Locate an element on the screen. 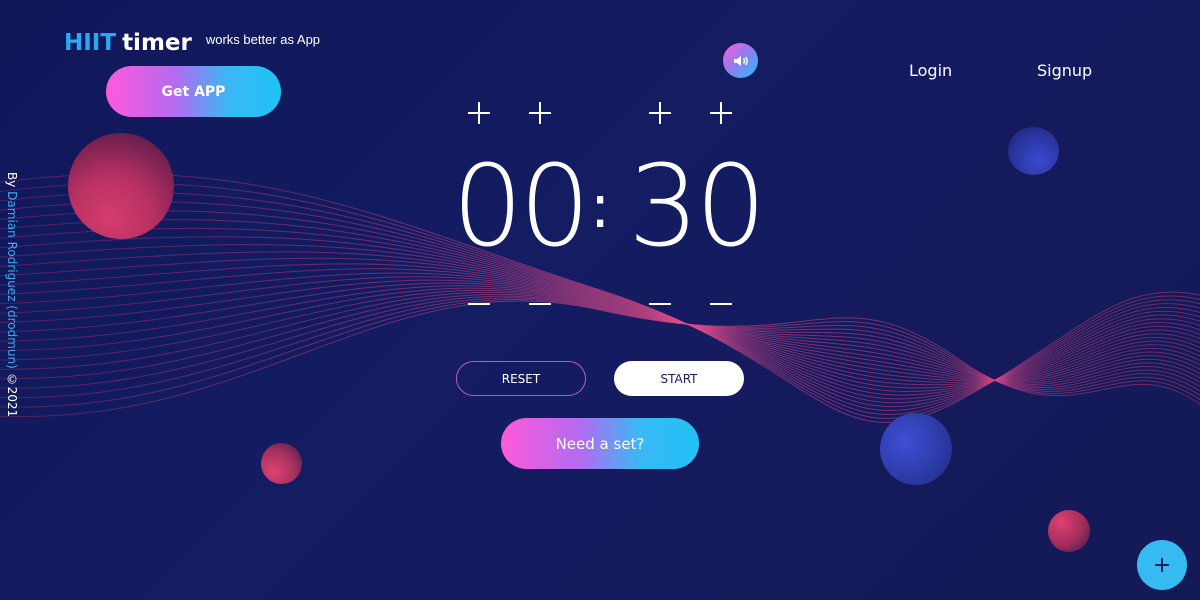  brand-name-timer: timer is located at coordinates (157, 43).